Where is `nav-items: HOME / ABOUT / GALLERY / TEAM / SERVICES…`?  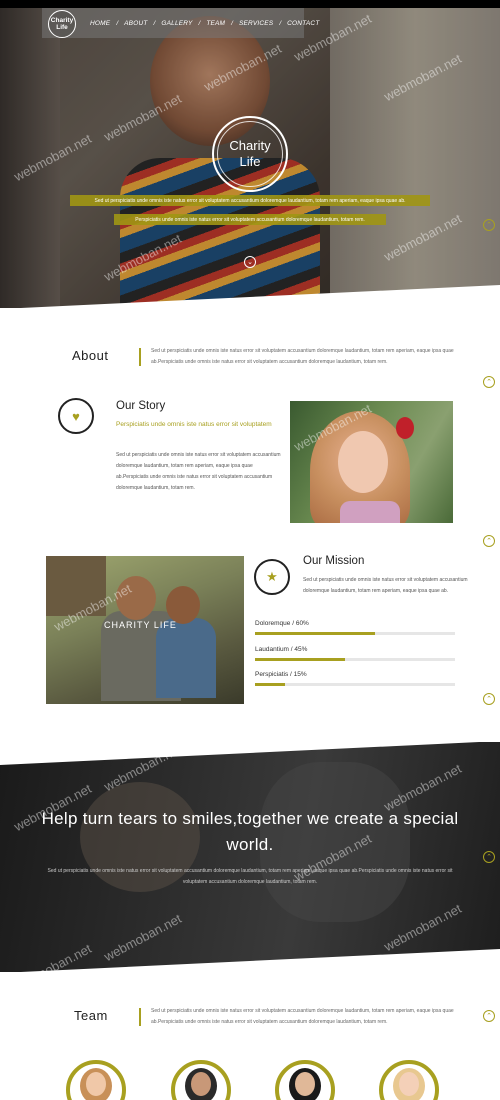
nav-items: HOME / ABOUT / GALLERY / TEAM / SERVICES… is located at coordinates (205, 23).